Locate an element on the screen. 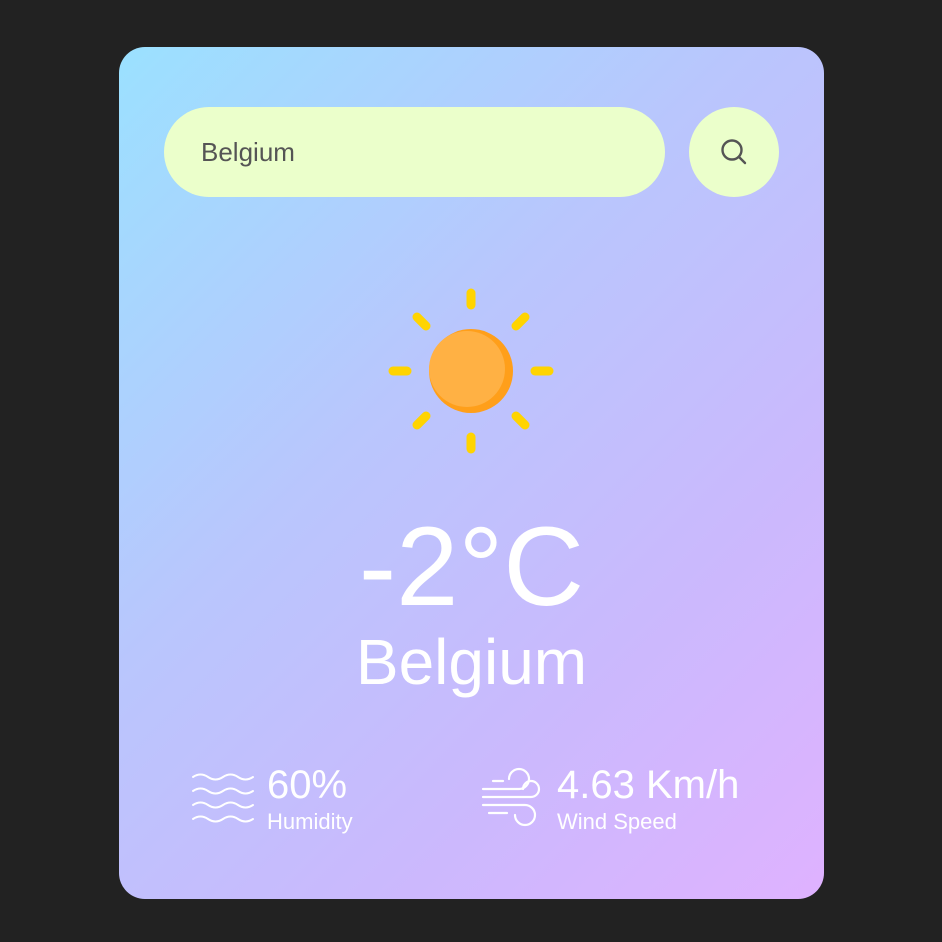 The image size is (942, 942). search-input is located at coordinates (414, 152).